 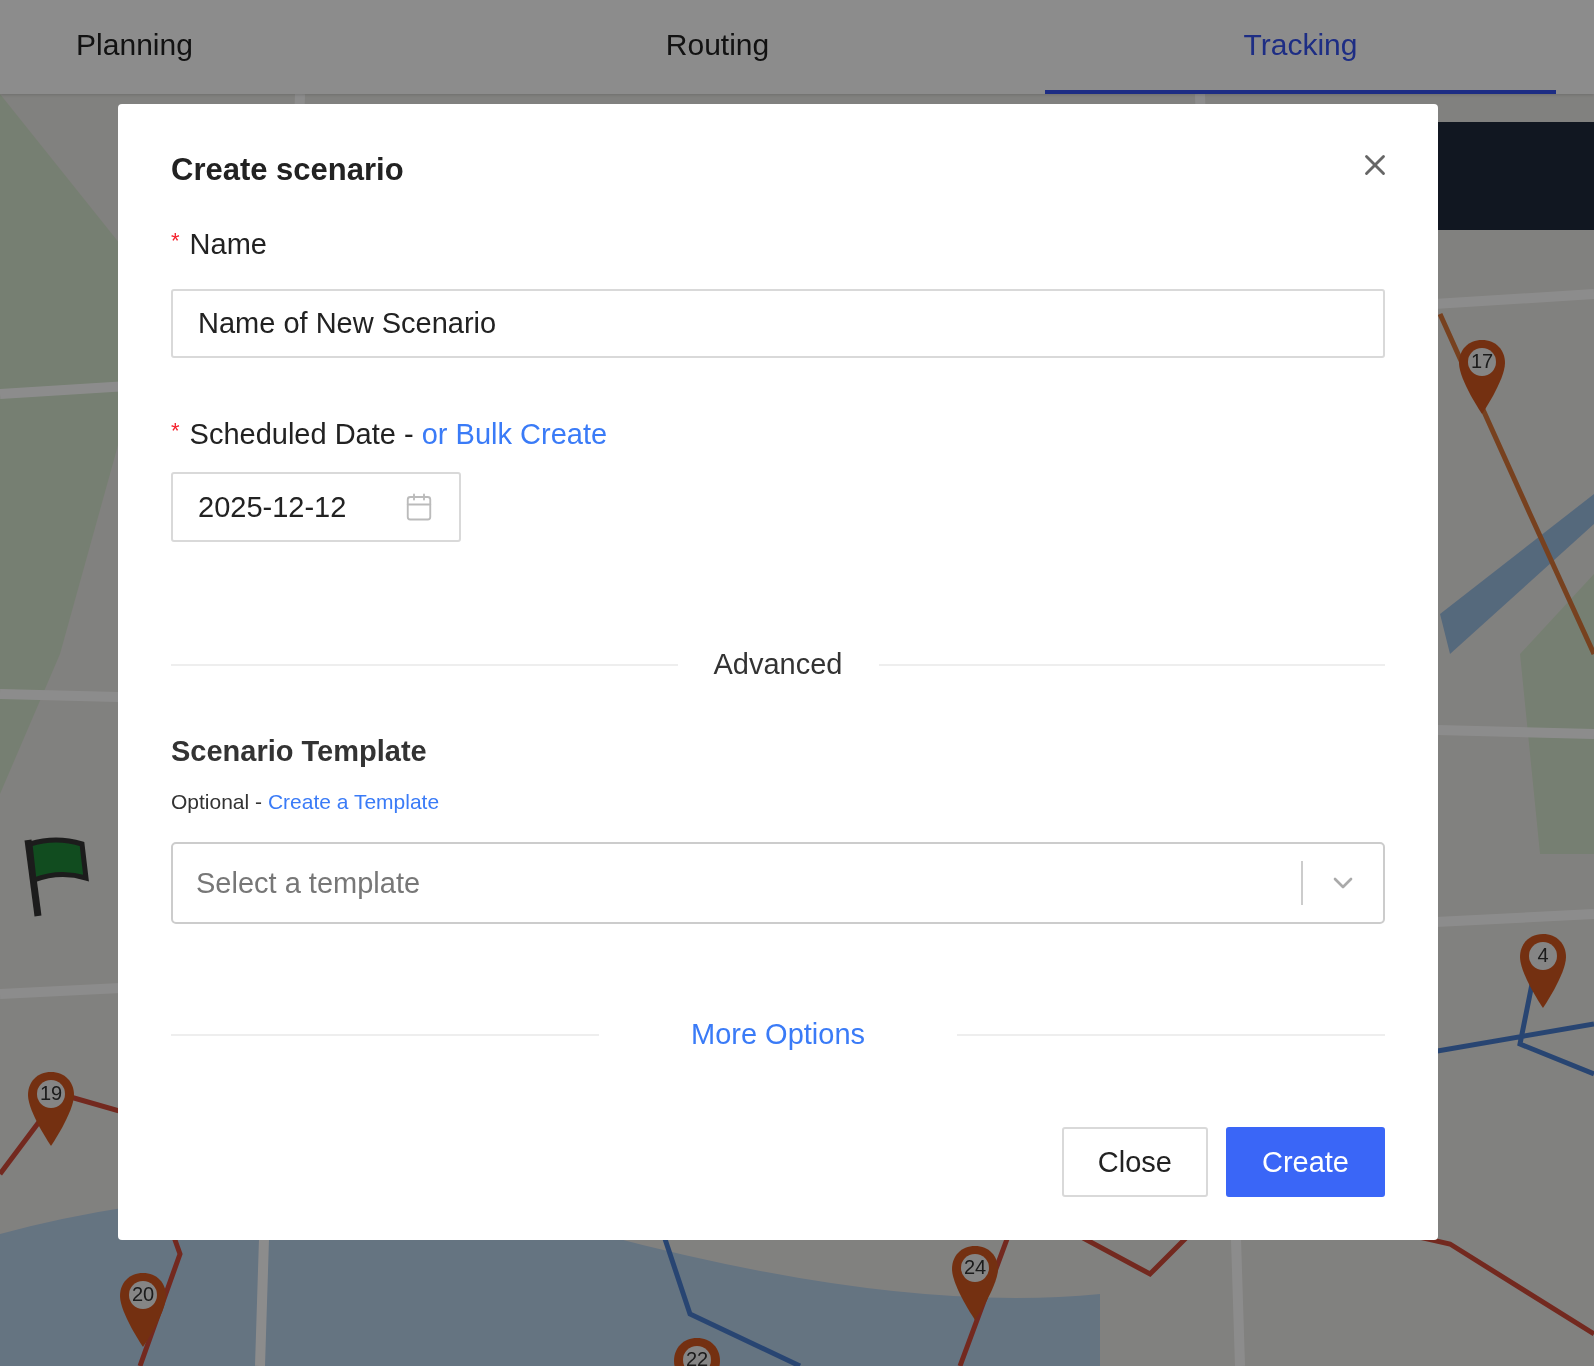 What do you see at coordinates (1482, 361) in the screenshot?
I see `marker-number: 17` at bounding box center [1482, 361].